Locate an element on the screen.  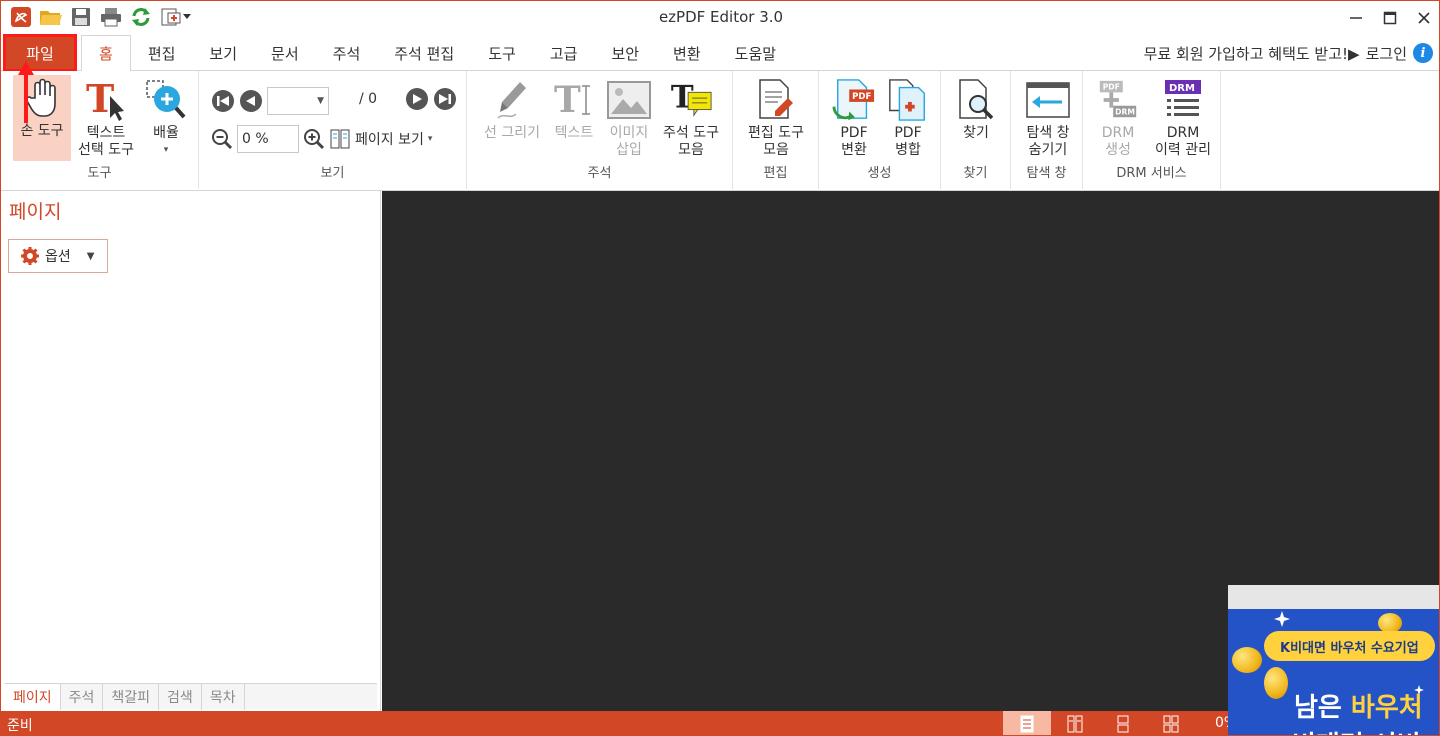
group-view: ▼ / 0 0 % 페이지 보기 ▾ 보기 is located at coordinates (333, 130).